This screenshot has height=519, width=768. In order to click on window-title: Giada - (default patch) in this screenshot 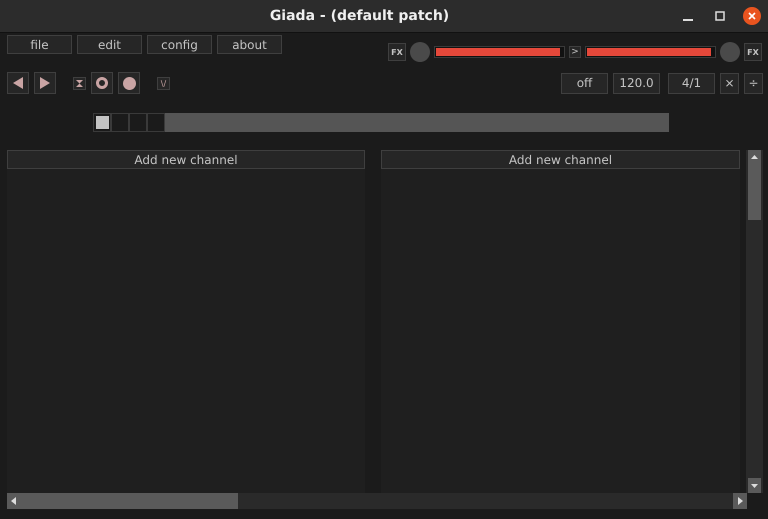, I will do `click(359, 16)`.